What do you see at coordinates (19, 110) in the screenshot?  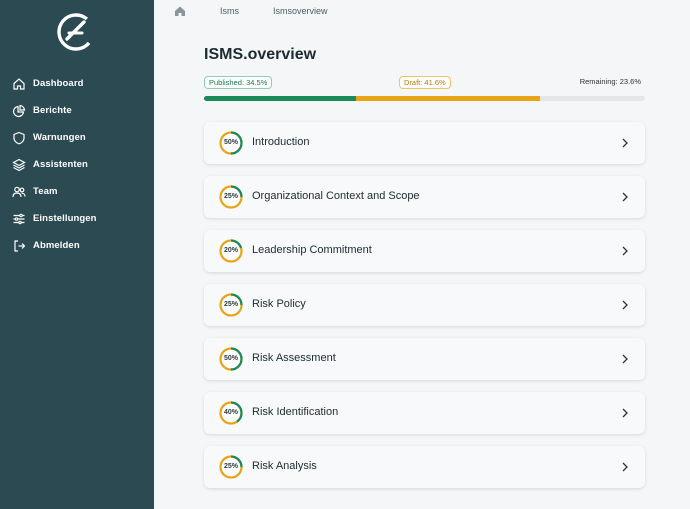 I see `chart-pie-icon` at bounding box center [19, 110].